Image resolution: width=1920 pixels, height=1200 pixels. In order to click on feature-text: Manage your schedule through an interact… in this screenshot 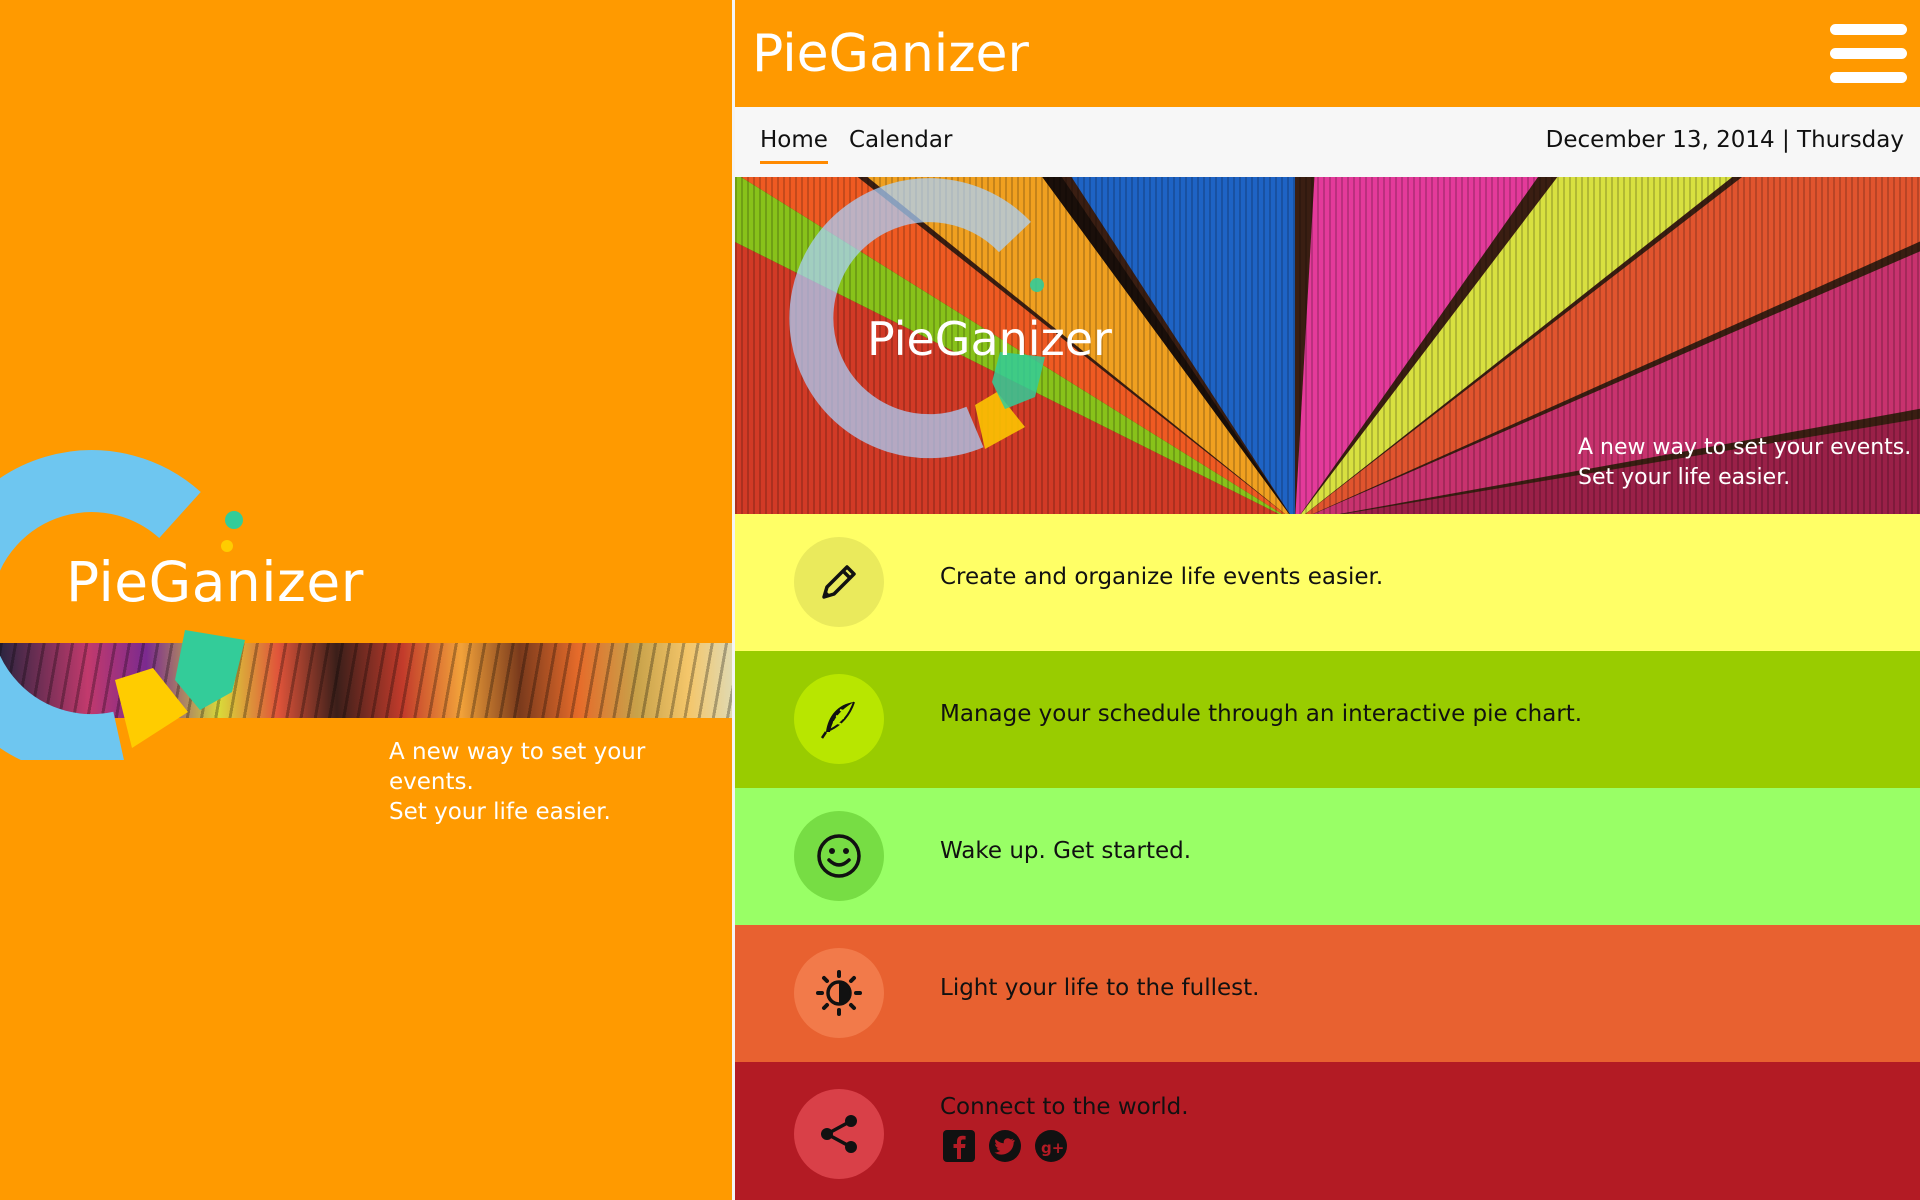, I will do `click(1261, 714)`.